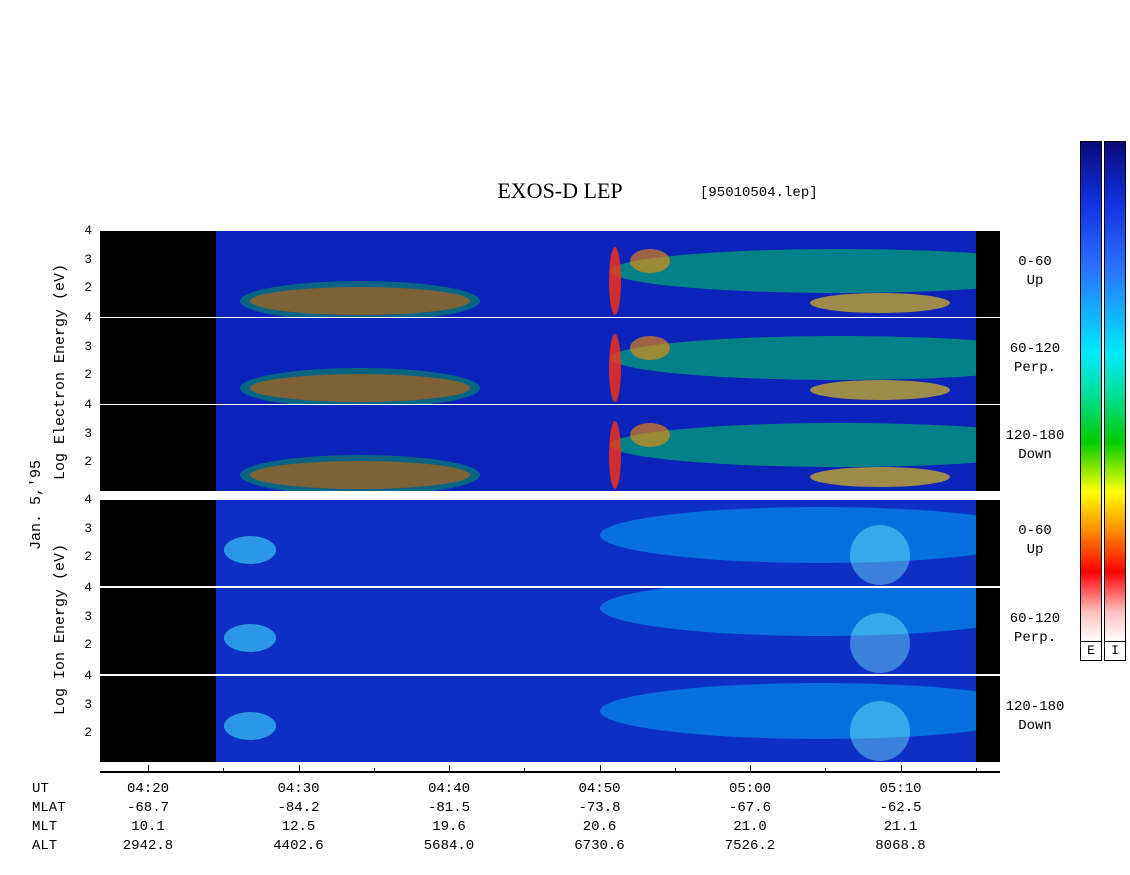 Image resolution: width=1130 pixels, height=875 pixels. Describe the element at coordinates (1035, 716) in the screenshot. I see `panel-label-6: 120-180 Down` at that location.